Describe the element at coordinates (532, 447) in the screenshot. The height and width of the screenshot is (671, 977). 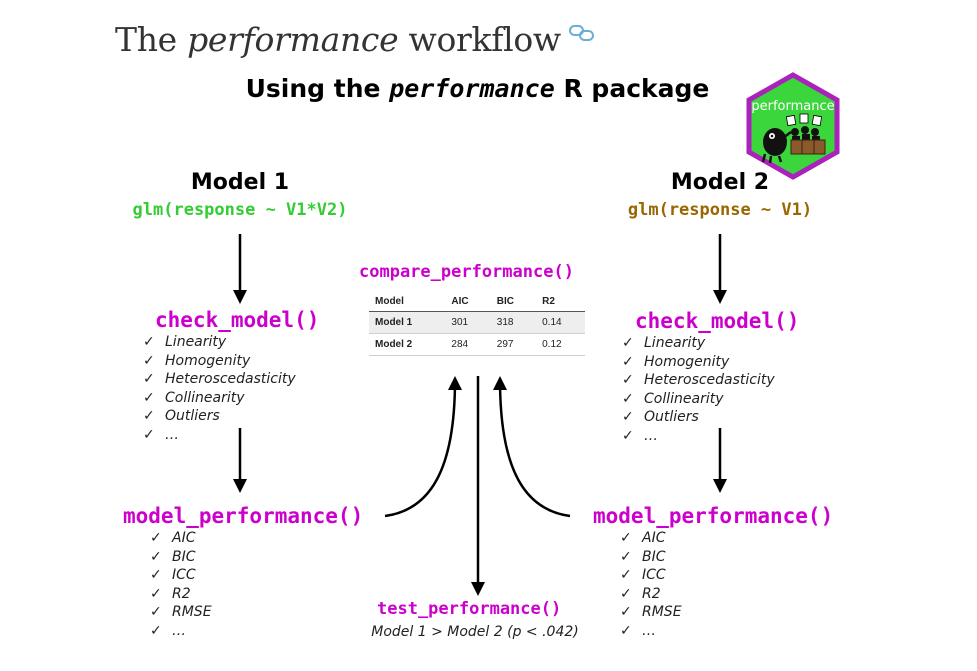
I see `arrow-model2-perf-to-compare` at that location.